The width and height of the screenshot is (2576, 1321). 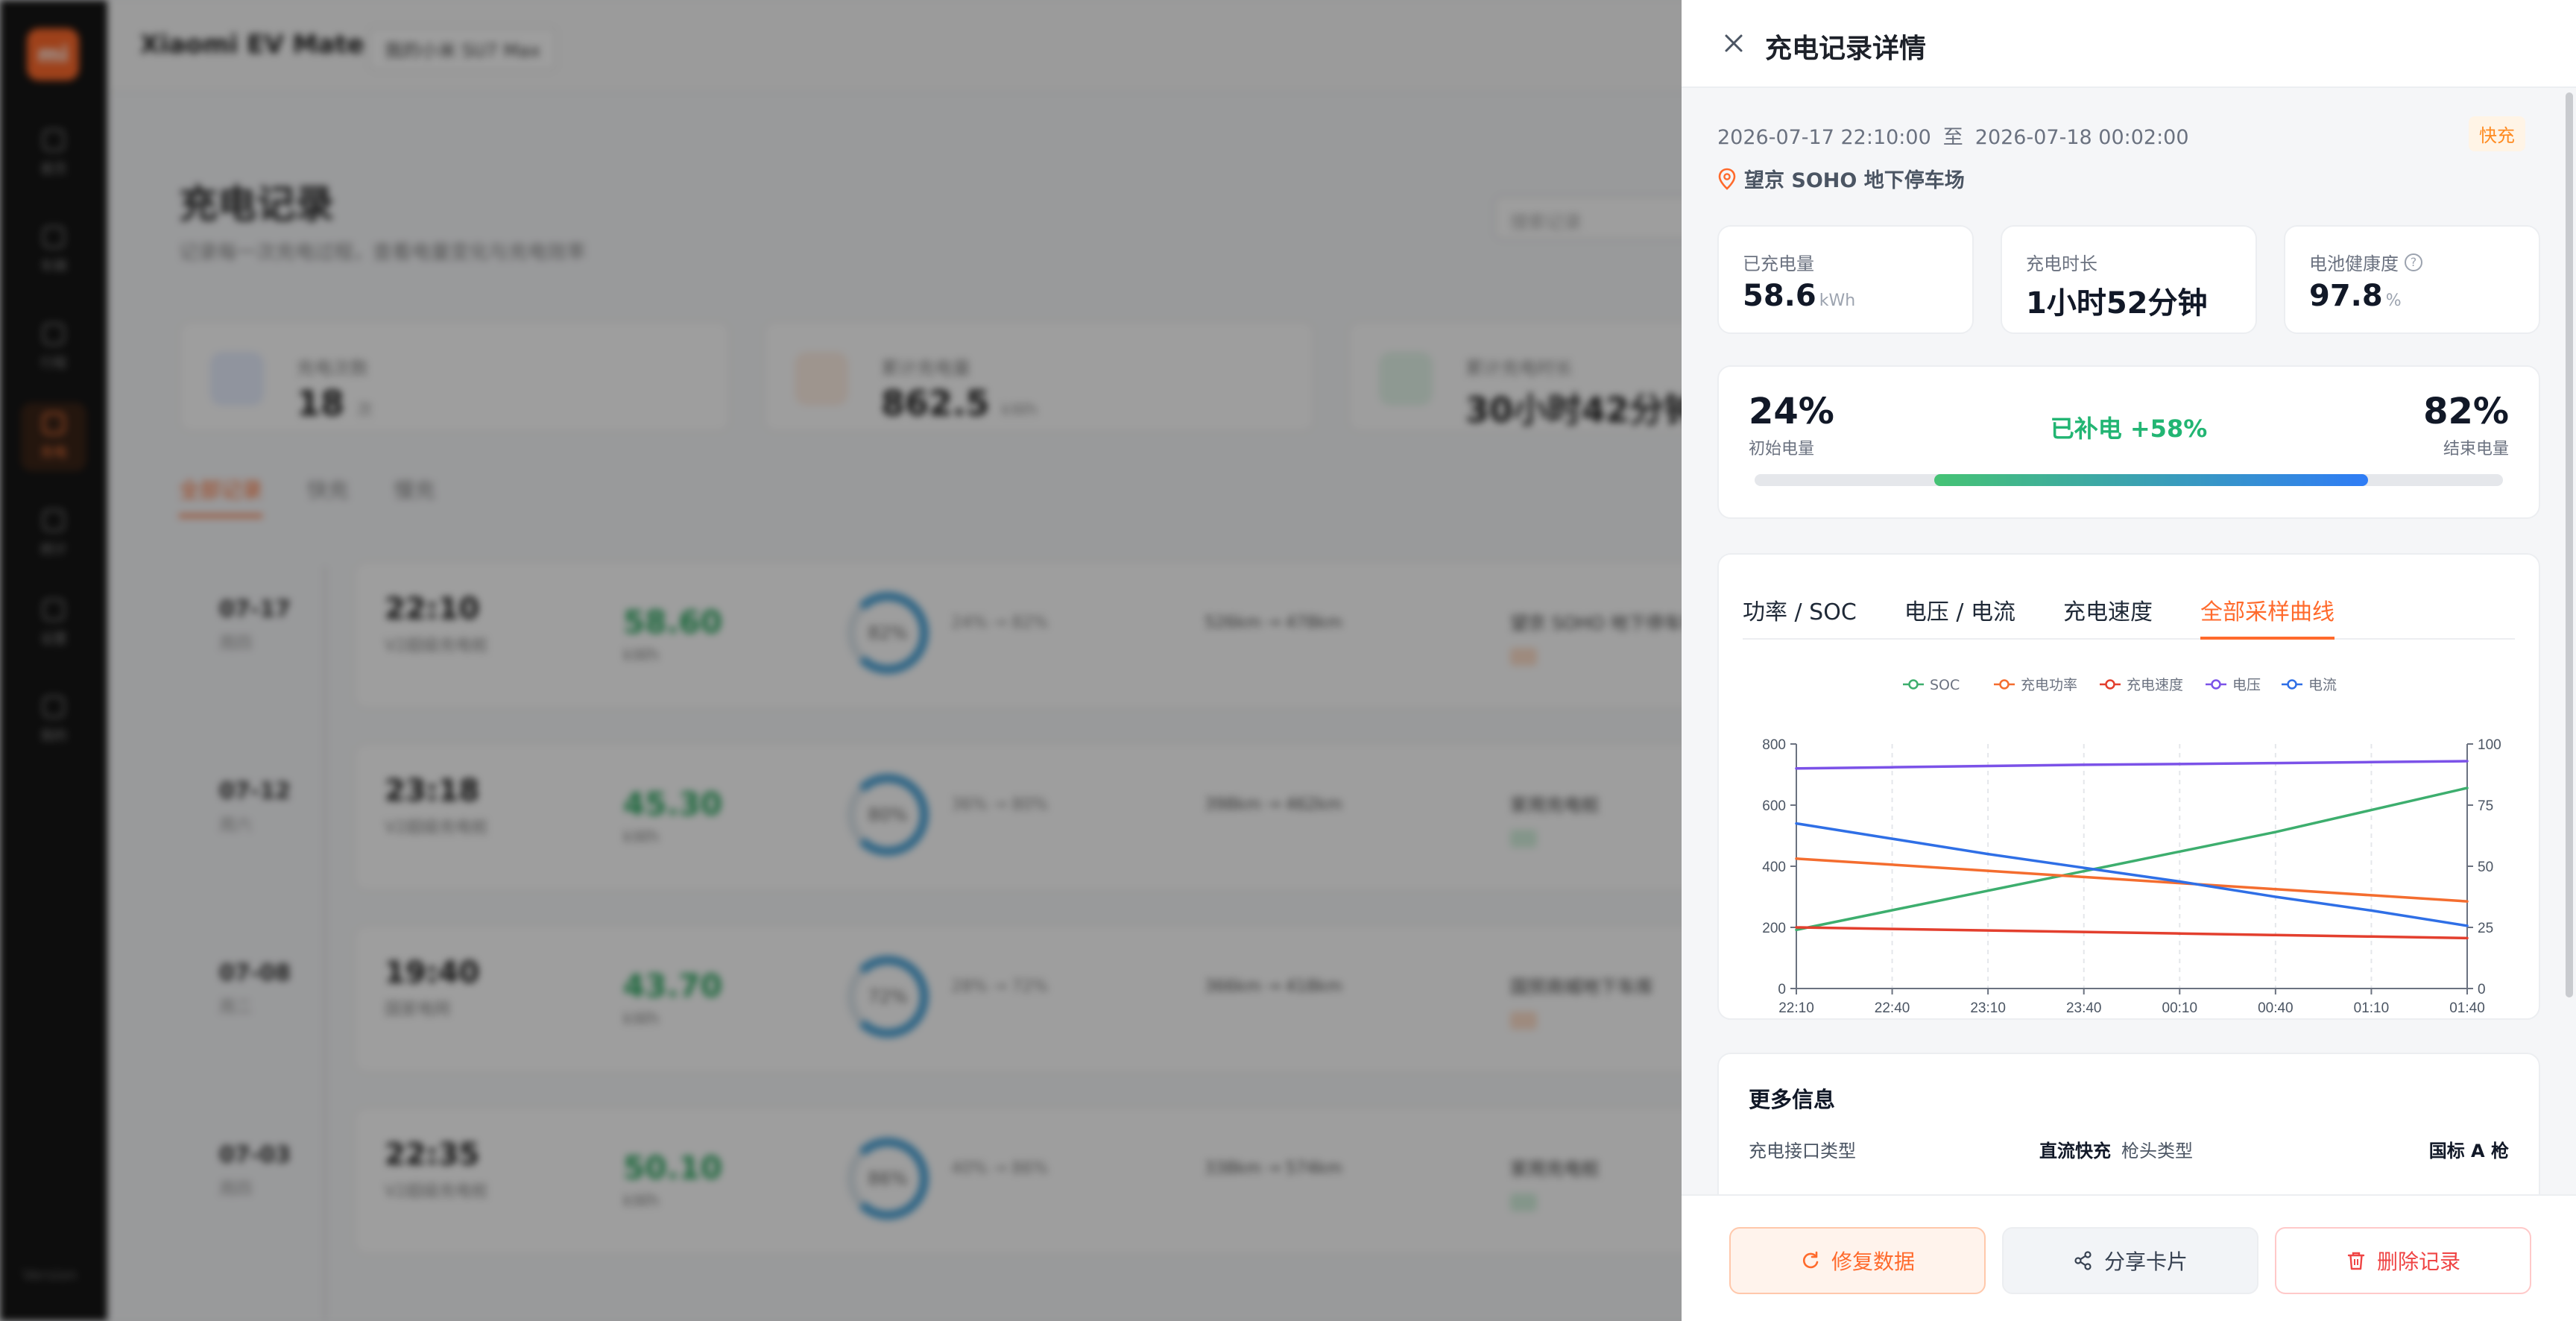 What do you see at coordinates (2482, 989) in the screenshot?
I see `y-right-tick-label: 0` at bounding box center [2482, 989].